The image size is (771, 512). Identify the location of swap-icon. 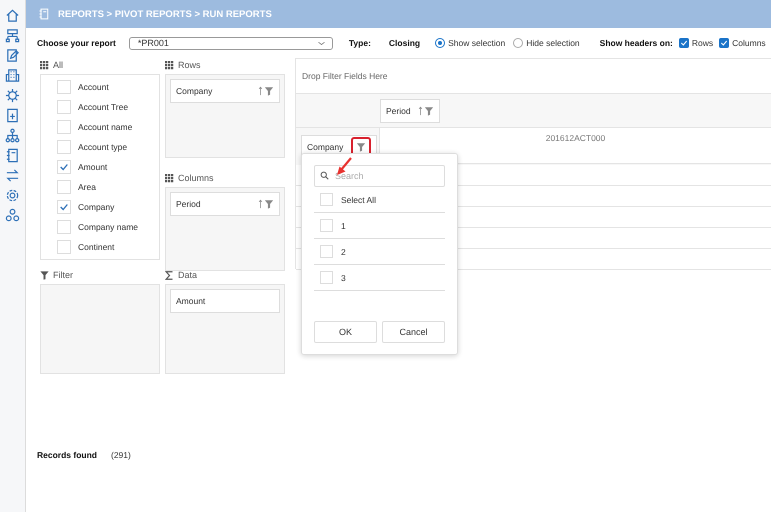
(12, 175).